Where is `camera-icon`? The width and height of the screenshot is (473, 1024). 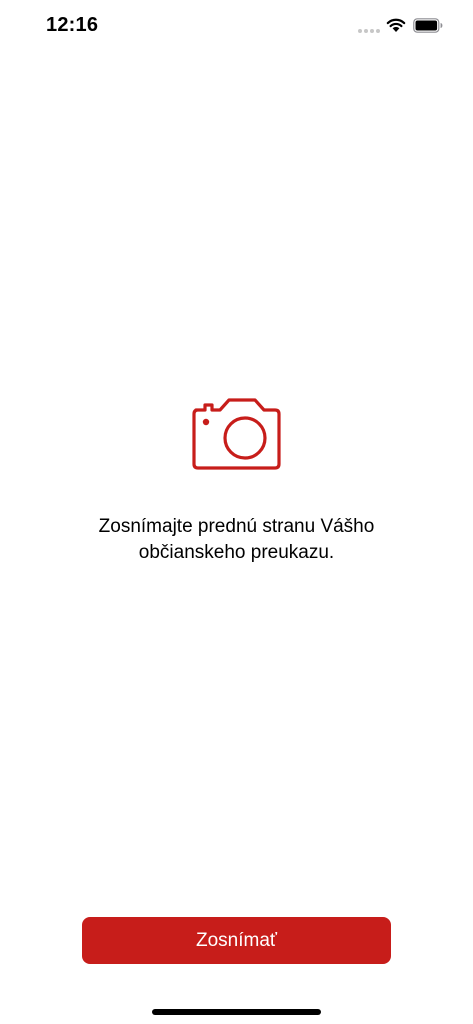 camera-icon is located at coordinates (236, 434).